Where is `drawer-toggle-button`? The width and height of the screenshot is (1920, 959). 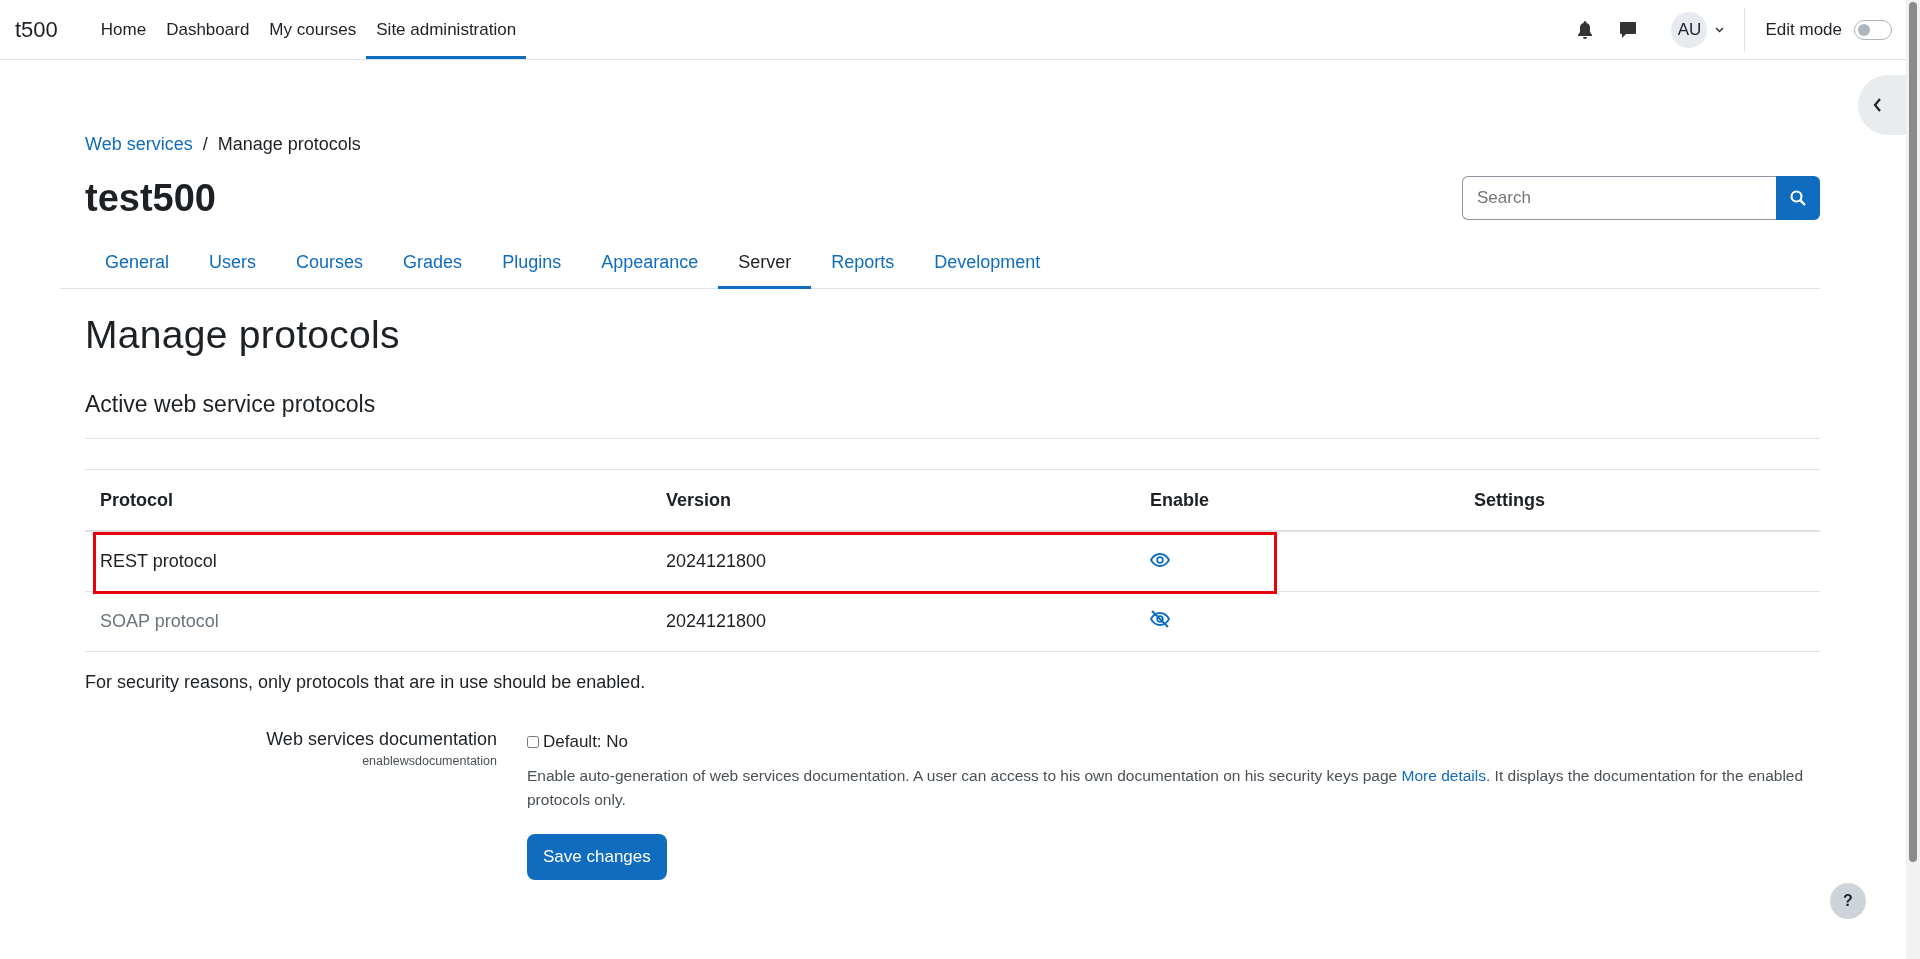 drawer-toggle-button is located at coordinates (1882, 105).